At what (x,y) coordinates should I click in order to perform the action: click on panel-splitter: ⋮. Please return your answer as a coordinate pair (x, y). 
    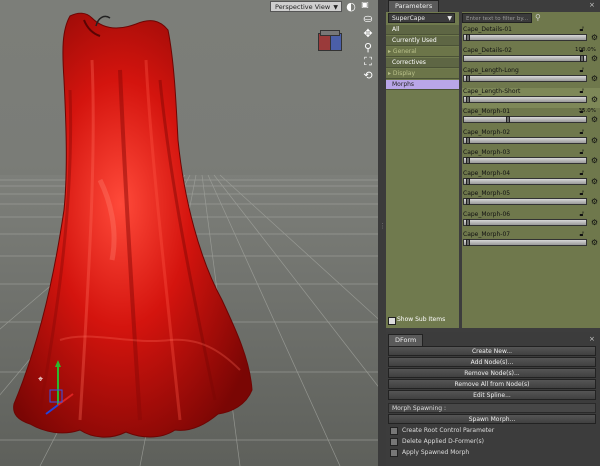
    Looking at the image, I should click on (382, 233).